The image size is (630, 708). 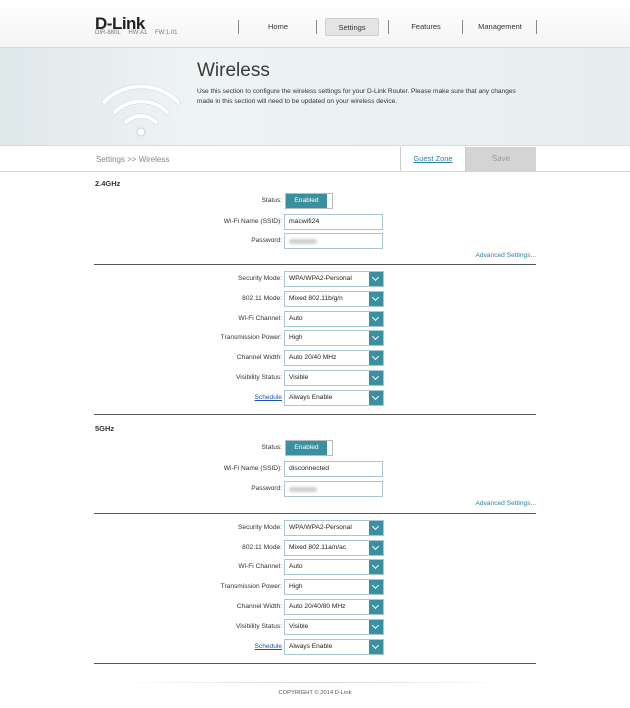 What do you see at coordinates (501, 159) in the screenshot?
I see `save-button: Save` at bounding box center [501, 159].